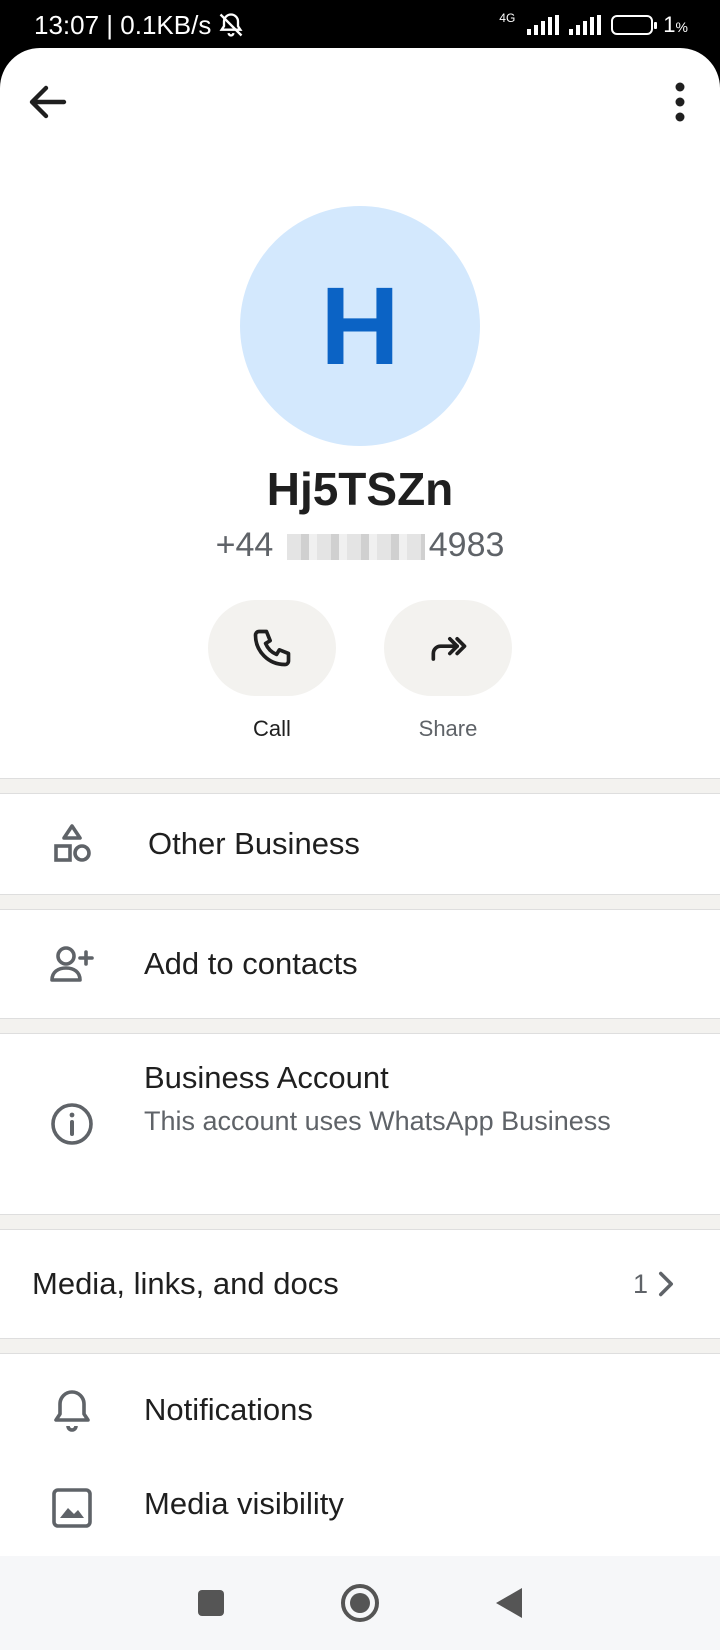 The width and height of the screenshot is (720, 1650). I want to click on shapes-icon, so click(72, 843).